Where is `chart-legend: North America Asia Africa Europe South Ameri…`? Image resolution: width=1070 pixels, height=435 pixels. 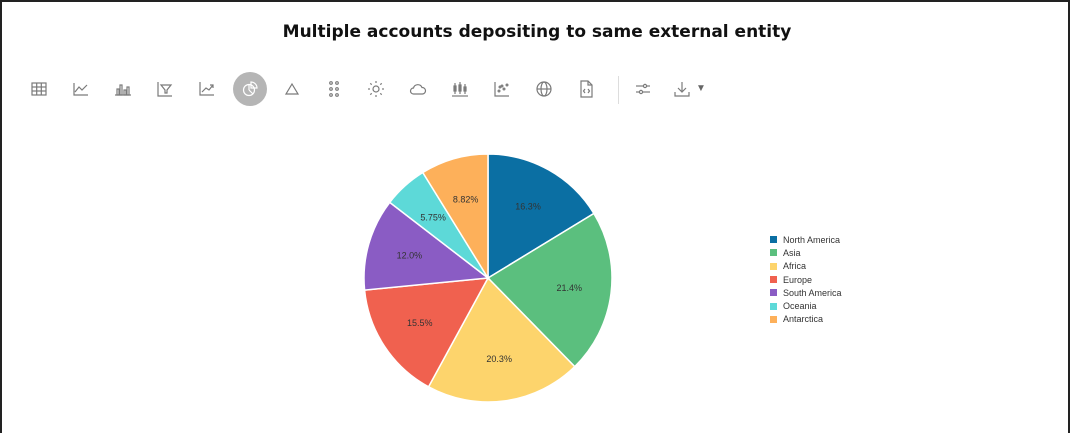 chart-legend: North America Asia Africa Europe South Ameri… is located at coordinates (806, 279).